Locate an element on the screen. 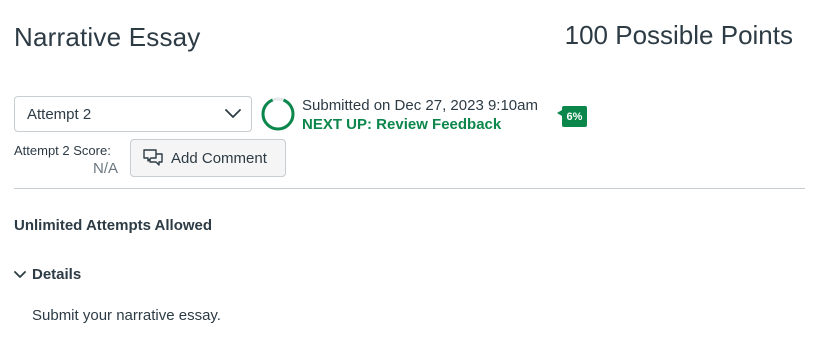 The height and width of the screenshot is (350, 825). details-toggle: Details is located at coordinates (47, 274).